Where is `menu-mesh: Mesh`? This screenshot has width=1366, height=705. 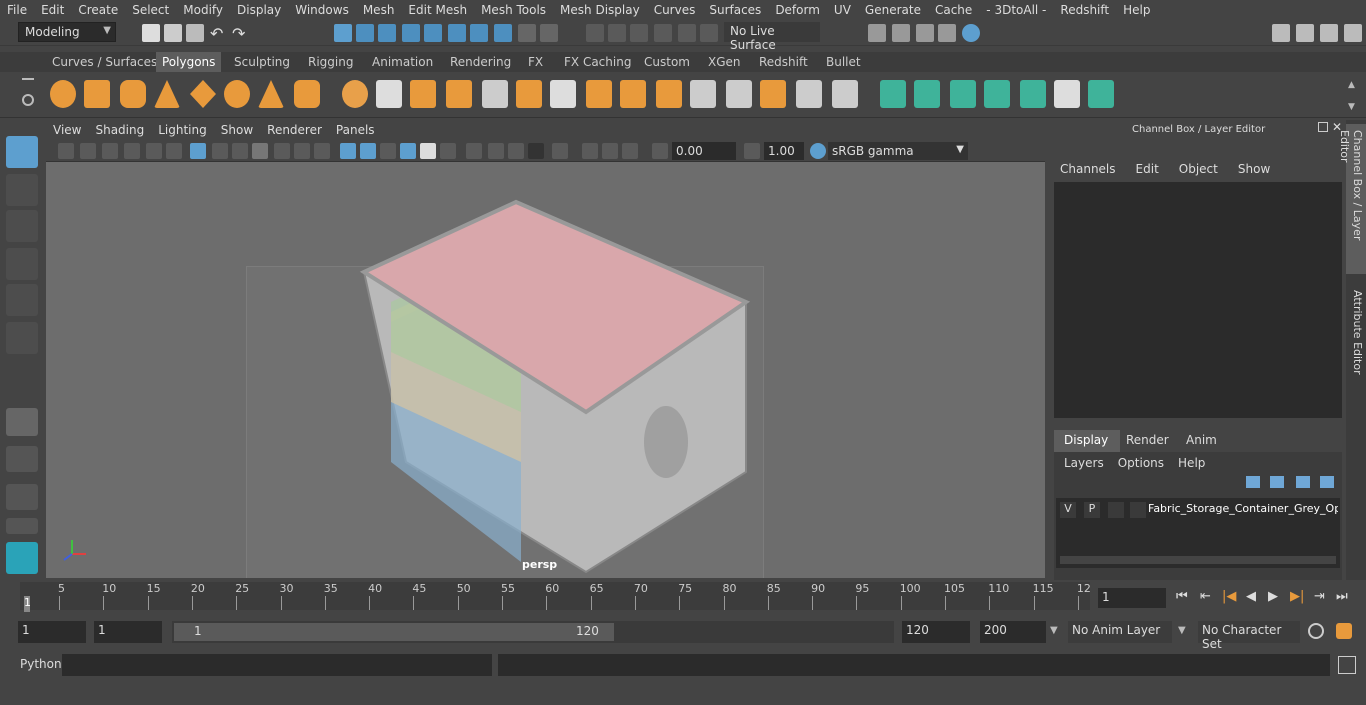
menu-mesh: Mesh is located at coordinates (379, 10).